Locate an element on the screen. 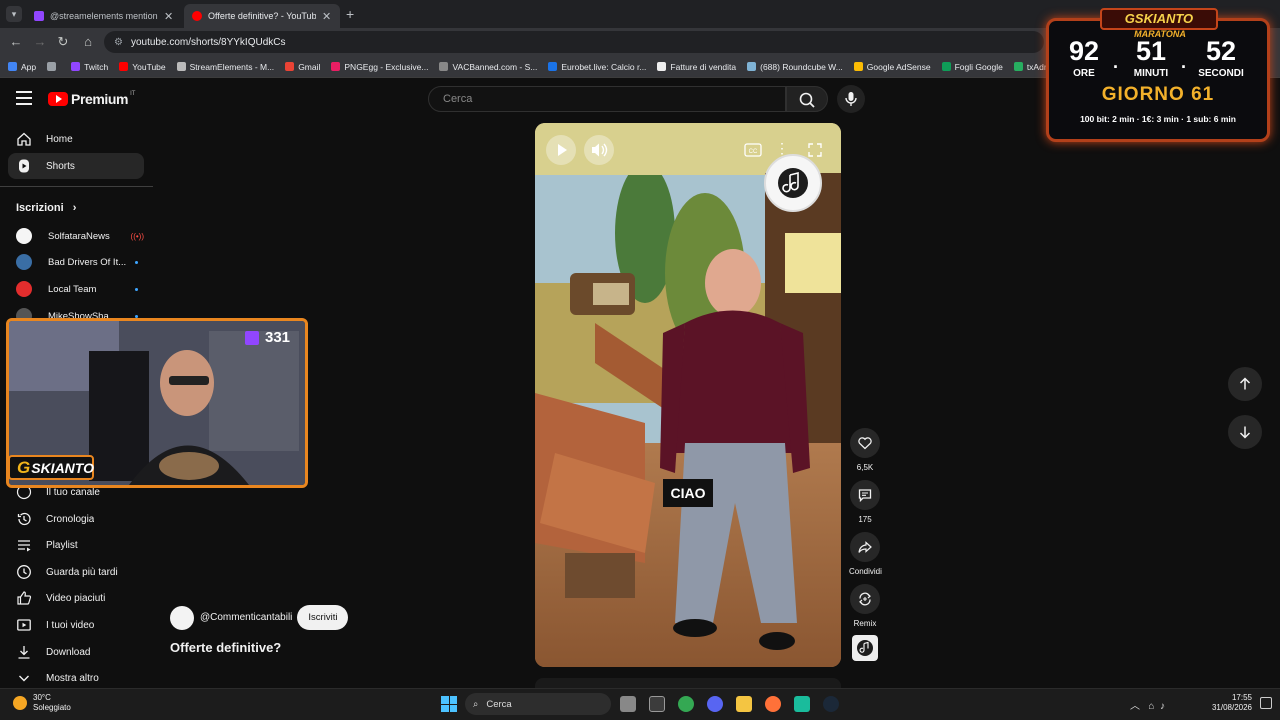 This screenshot has height=720, width=1280. tab-title: @streamelements mention is located at coordinates (104, 16).